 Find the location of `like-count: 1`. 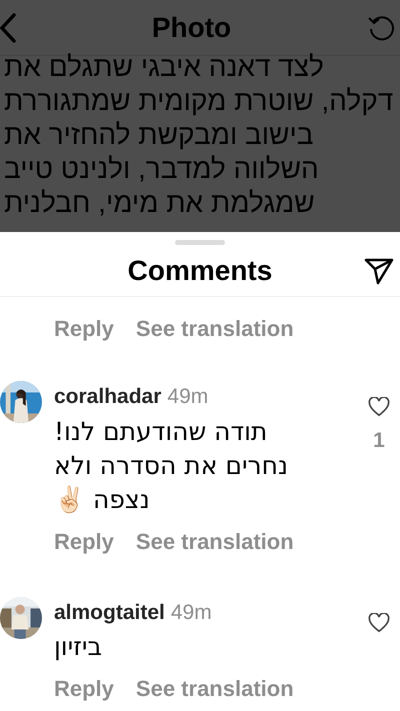

like-count: 1 is located at coordinates (379, 441).